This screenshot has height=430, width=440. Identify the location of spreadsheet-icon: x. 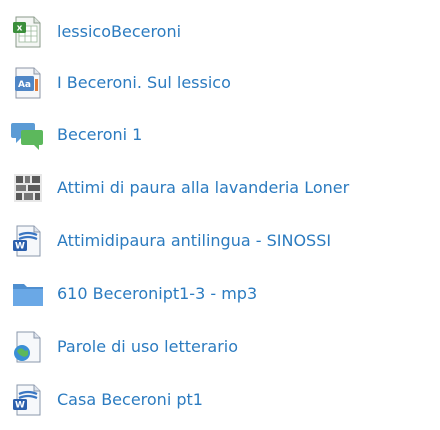
(28, 32).